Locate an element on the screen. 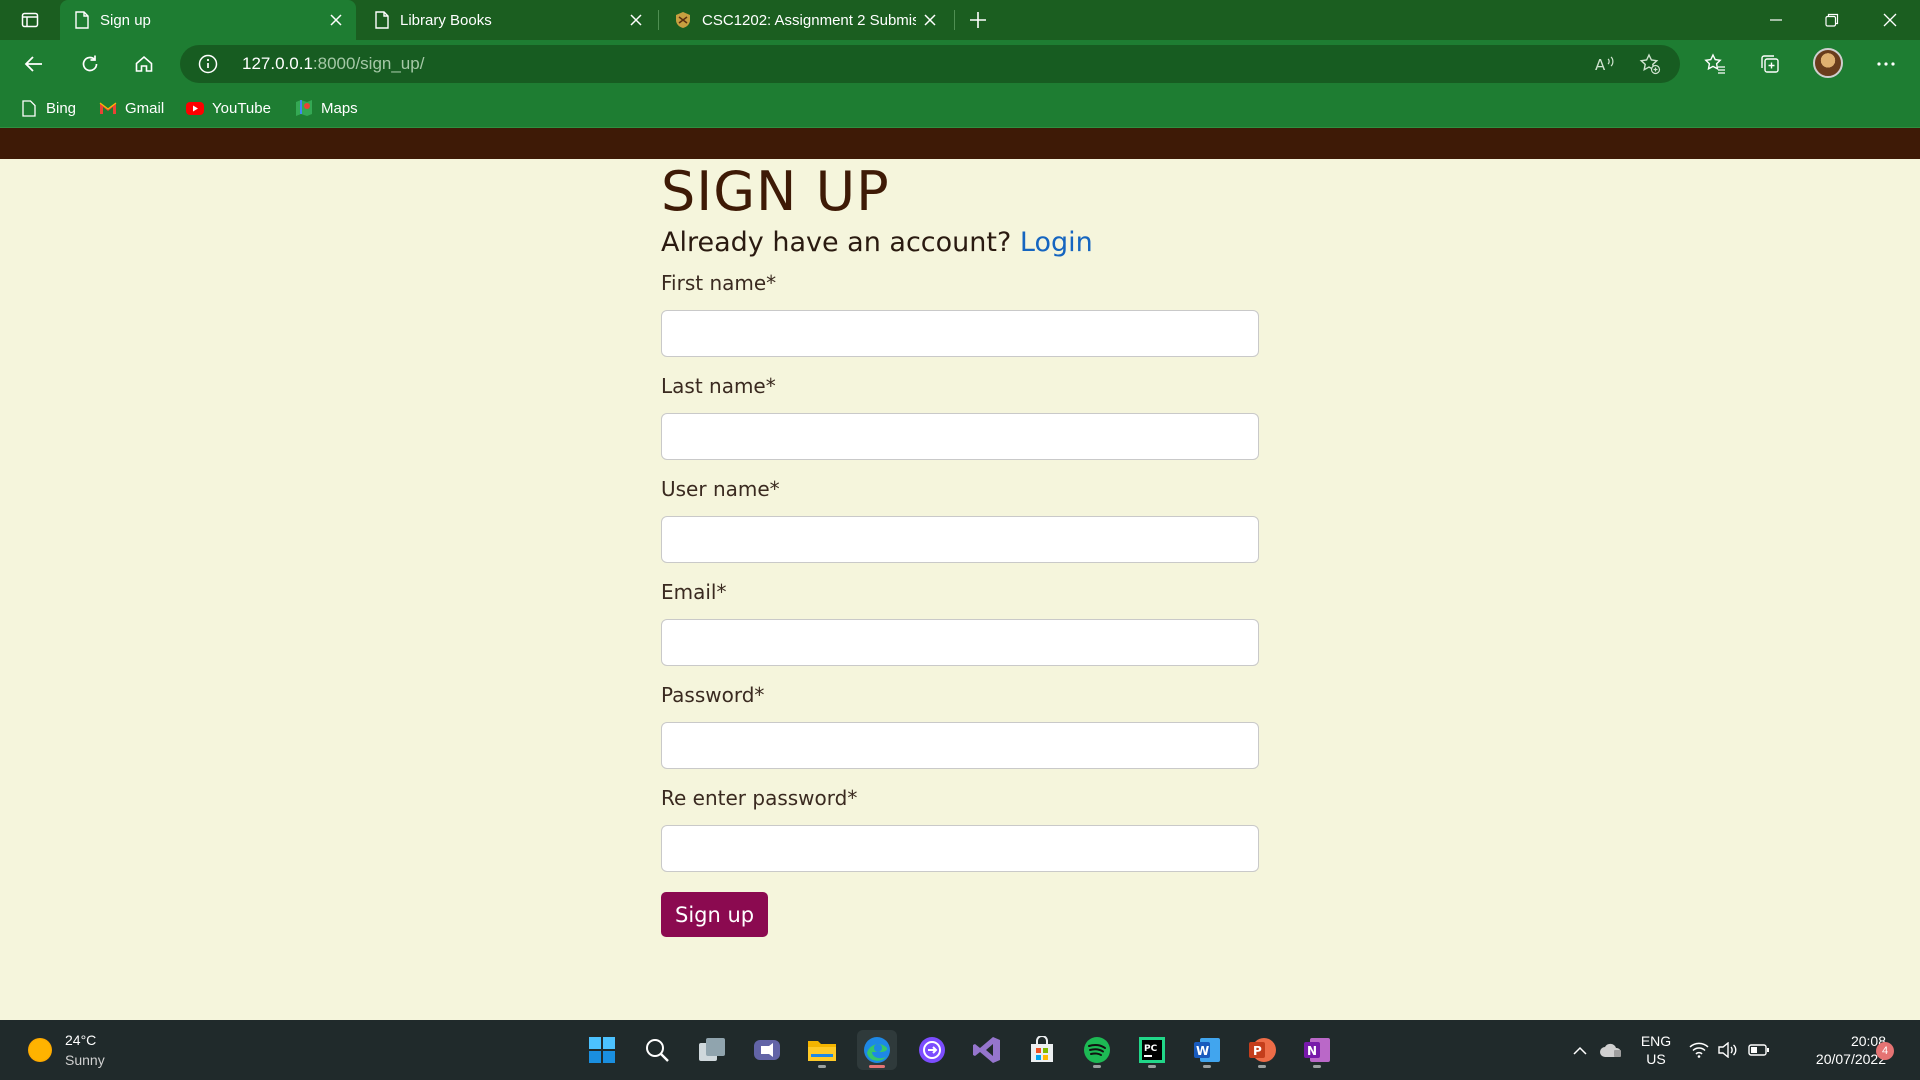 The image size is (1920, 1080). tab-actions-button is located at coordinates (30, 20).